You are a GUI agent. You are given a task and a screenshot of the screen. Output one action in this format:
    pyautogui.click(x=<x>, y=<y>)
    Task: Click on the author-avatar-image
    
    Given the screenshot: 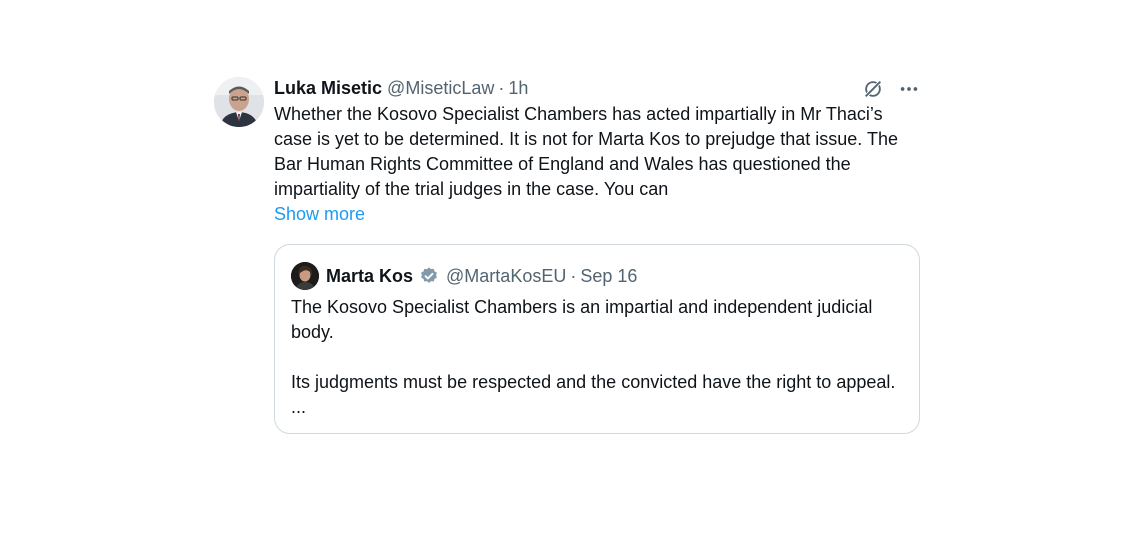 What is the action you would take?
    pyautogui.click(x=239, y=102)
    